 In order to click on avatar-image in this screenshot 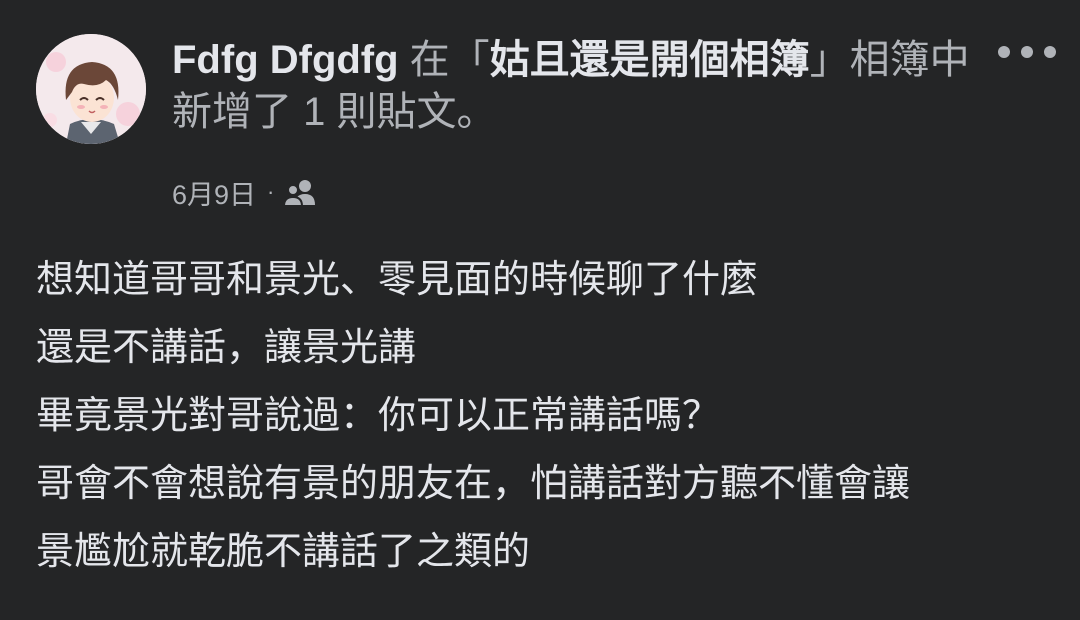, I will do `click(91, 89)`.